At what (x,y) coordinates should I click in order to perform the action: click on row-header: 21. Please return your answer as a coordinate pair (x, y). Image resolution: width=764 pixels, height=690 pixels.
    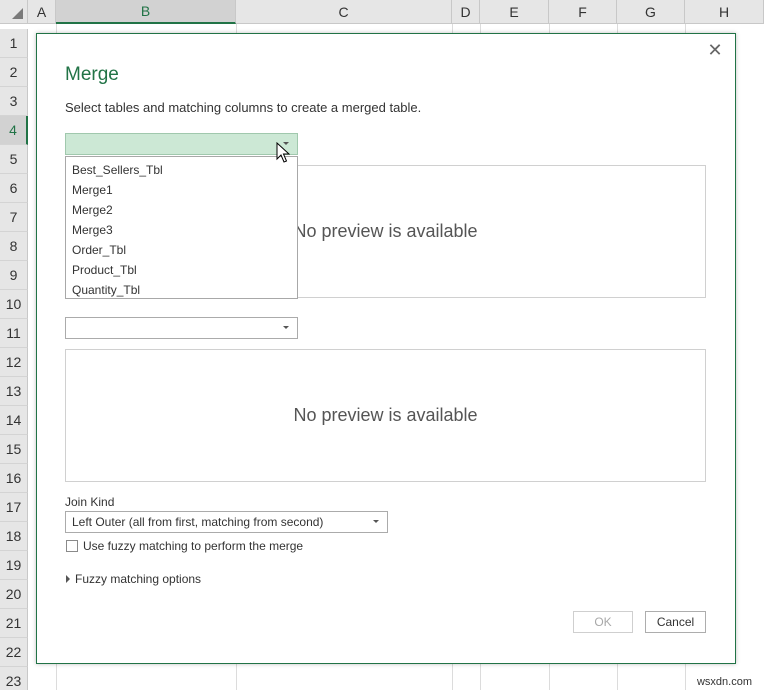
    Looking at the image, I should click on (14, 623).